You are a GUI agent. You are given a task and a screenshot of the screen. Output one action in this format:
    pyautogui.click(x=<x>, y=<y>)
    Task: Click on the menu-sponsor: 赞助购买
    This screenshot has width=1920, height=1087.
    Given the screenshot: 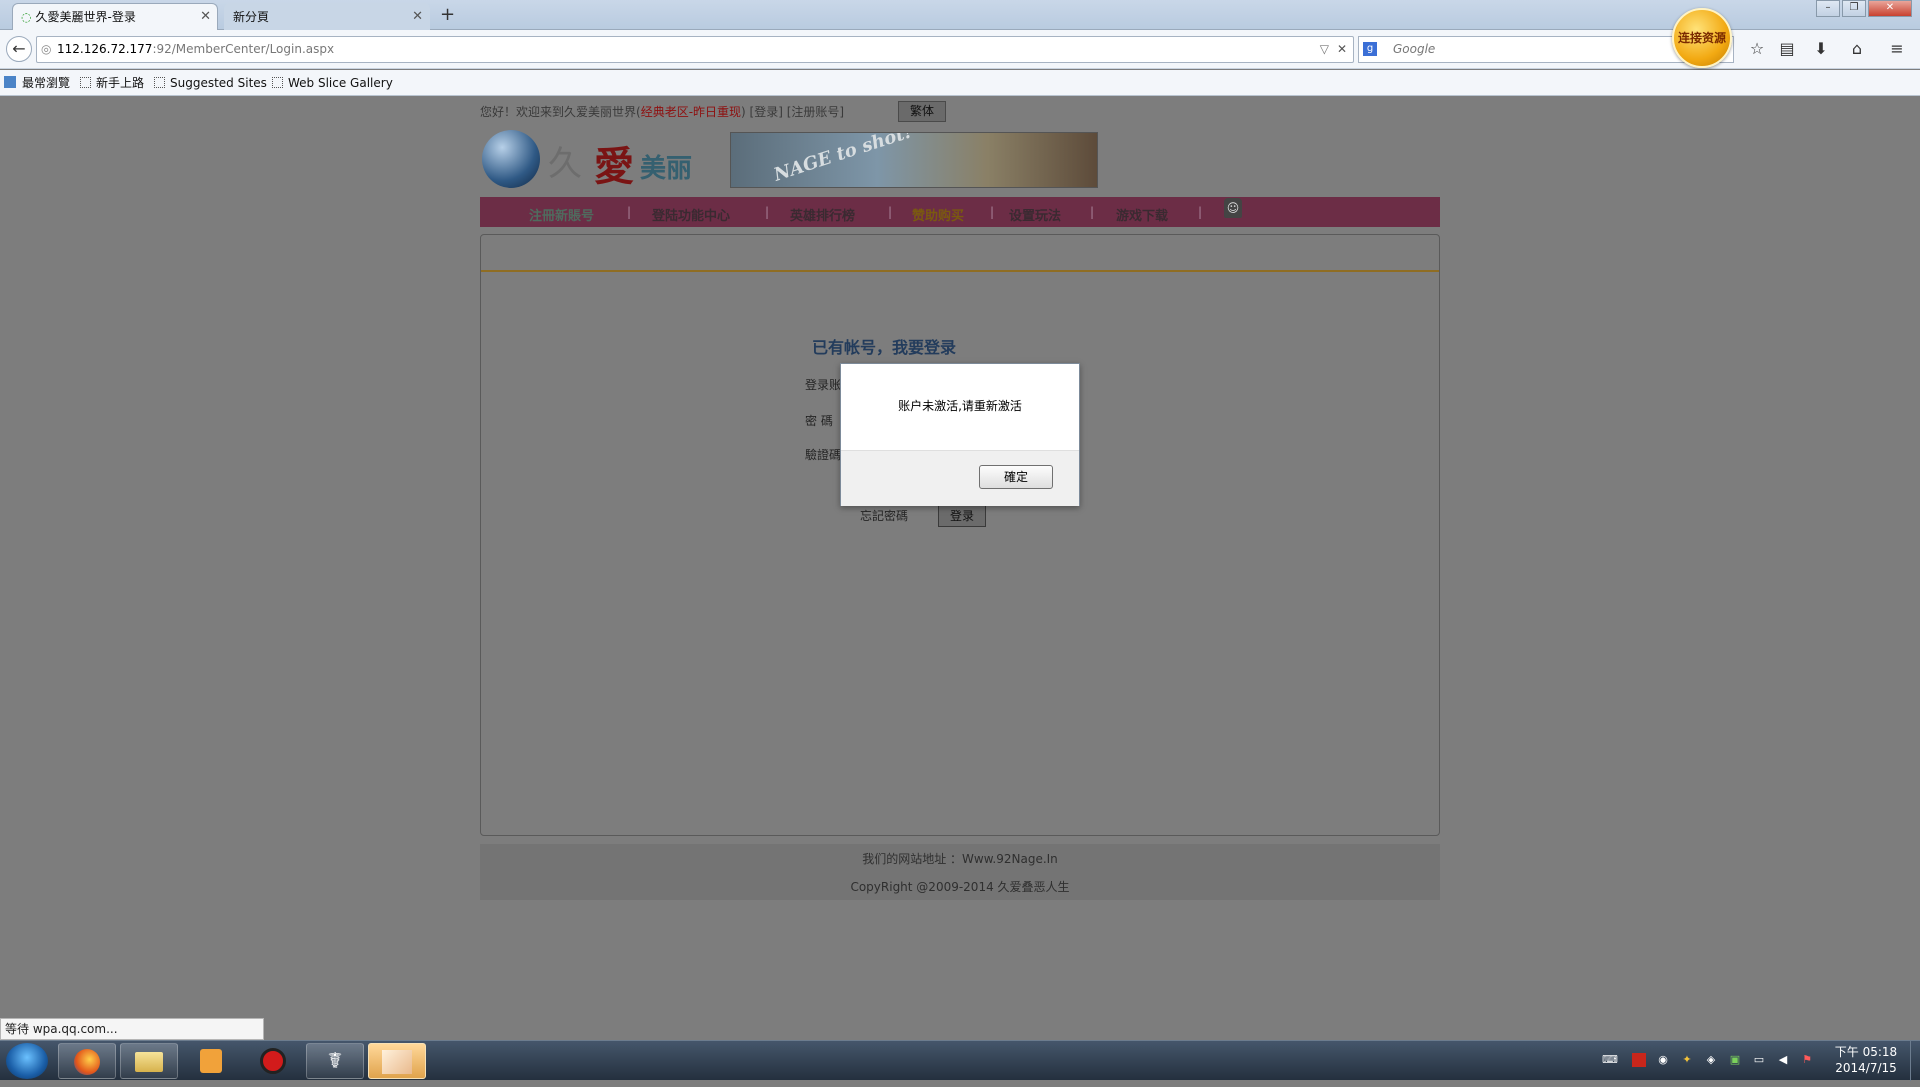 What is the action you would take?
    pyautogui.click(x=938, y=214)
    